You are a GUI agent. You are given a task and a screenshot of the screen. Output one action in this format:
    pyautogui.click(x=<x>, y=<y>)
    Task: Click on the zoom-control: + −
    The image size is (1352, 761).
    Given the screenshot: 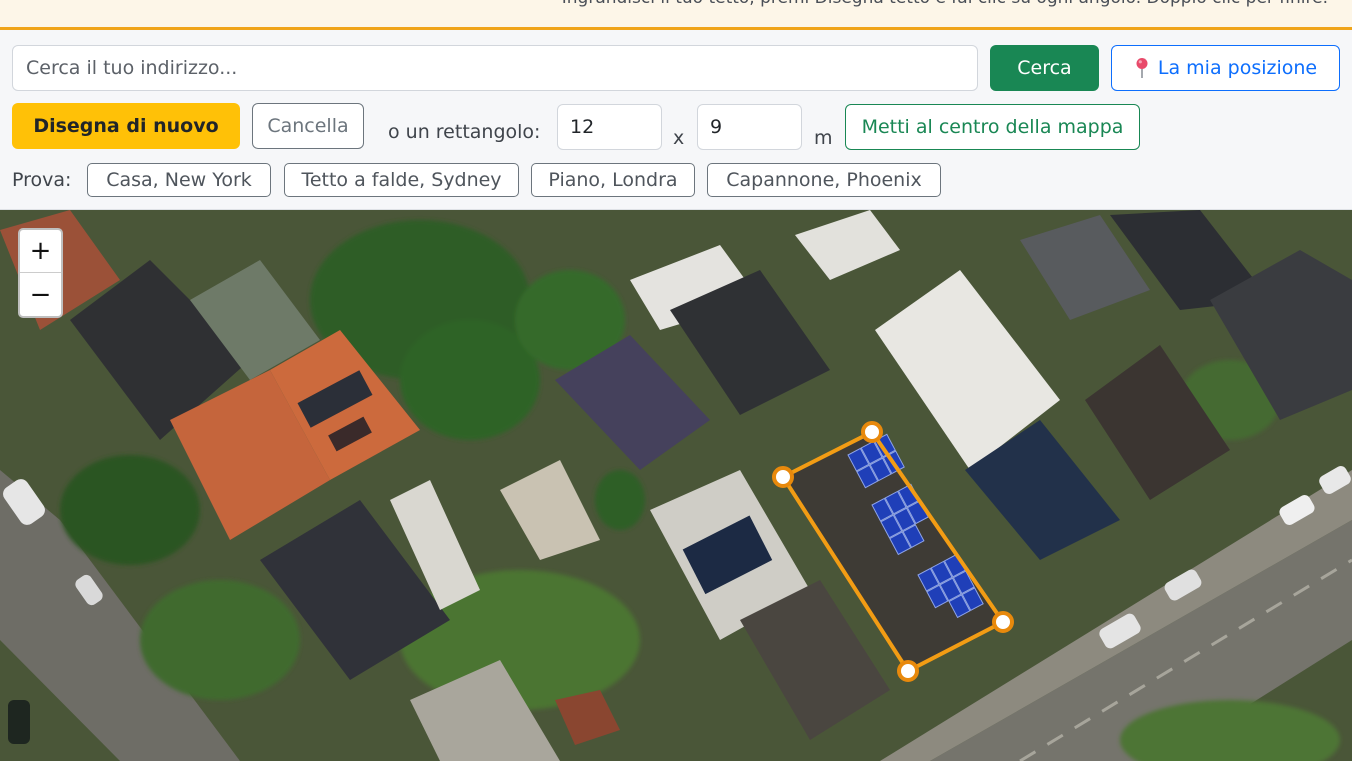 What is the action you would take?
    pyautogui.click(x=40, y=273)
    